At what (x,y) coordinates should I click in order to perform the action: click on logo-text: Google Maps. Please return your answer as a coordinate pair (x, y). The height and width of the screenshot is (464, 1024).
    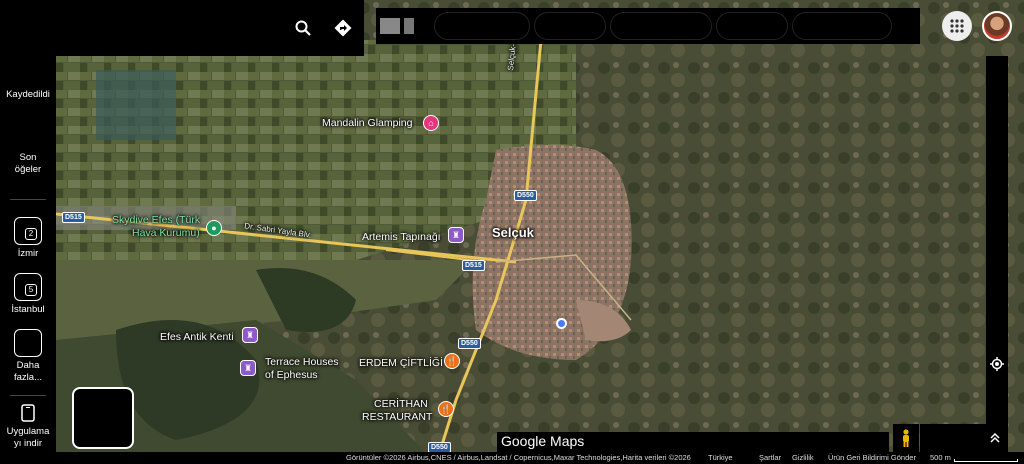
    Looking at the image, I should click on (543, 441).